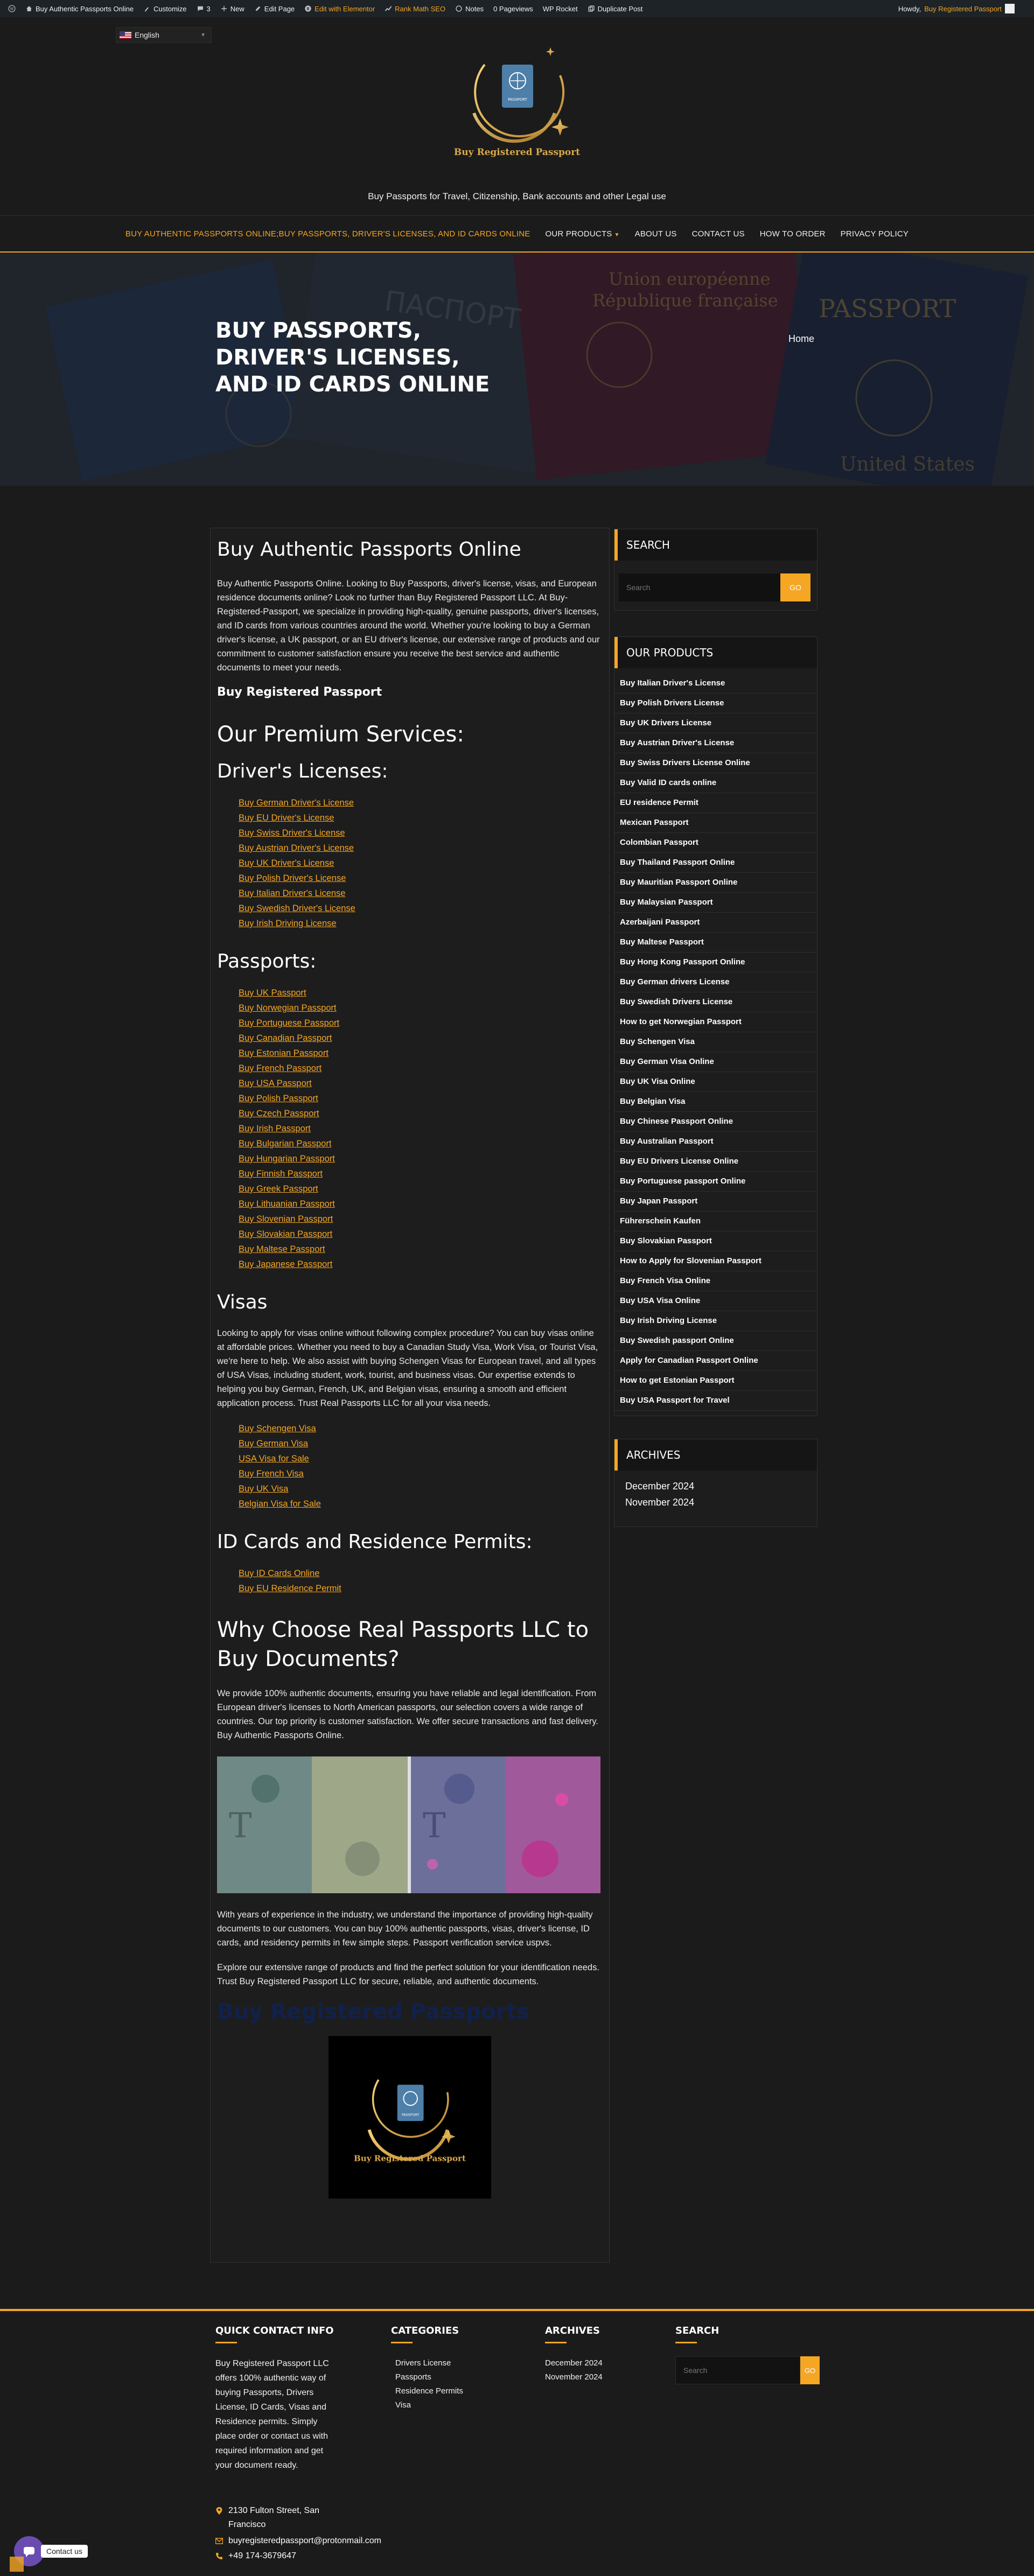  I want to click on nav-item-our-products: Our Products ▼, so click(582, 234).